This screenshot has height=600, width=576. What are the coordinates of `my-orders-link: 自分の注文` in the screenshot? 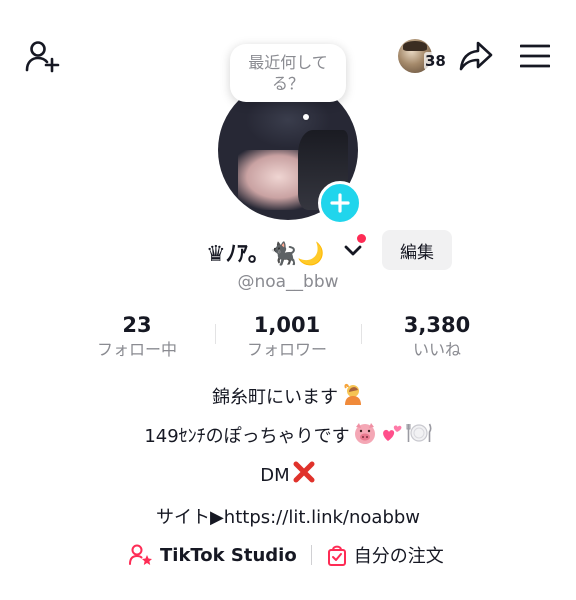 It's located at (385, 555).